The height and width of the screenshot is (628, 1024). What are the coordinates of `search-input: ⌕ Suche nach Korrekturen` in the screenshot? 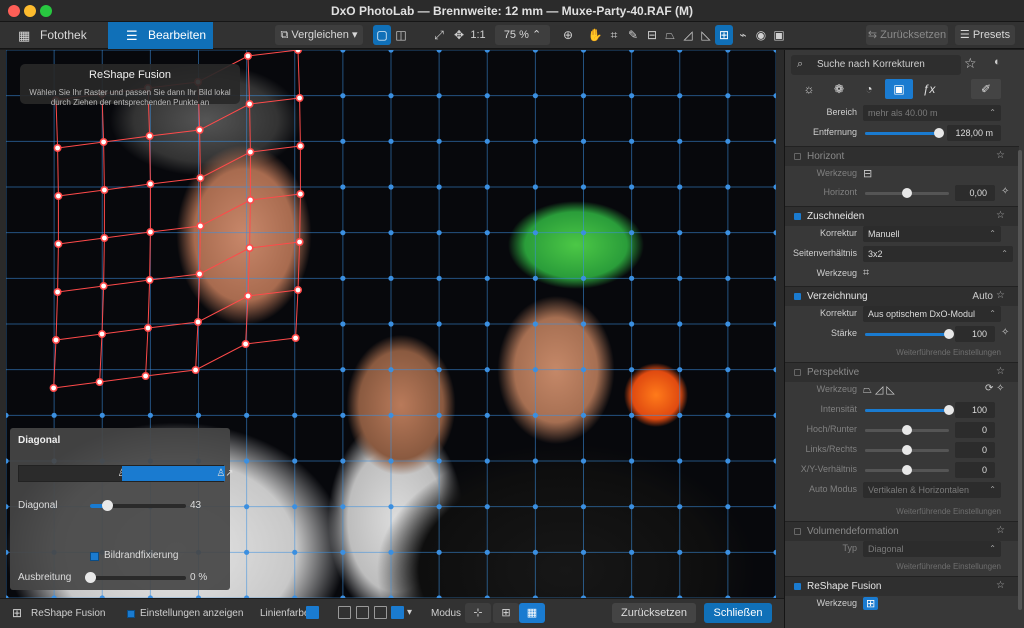 It's located at (876, 65).